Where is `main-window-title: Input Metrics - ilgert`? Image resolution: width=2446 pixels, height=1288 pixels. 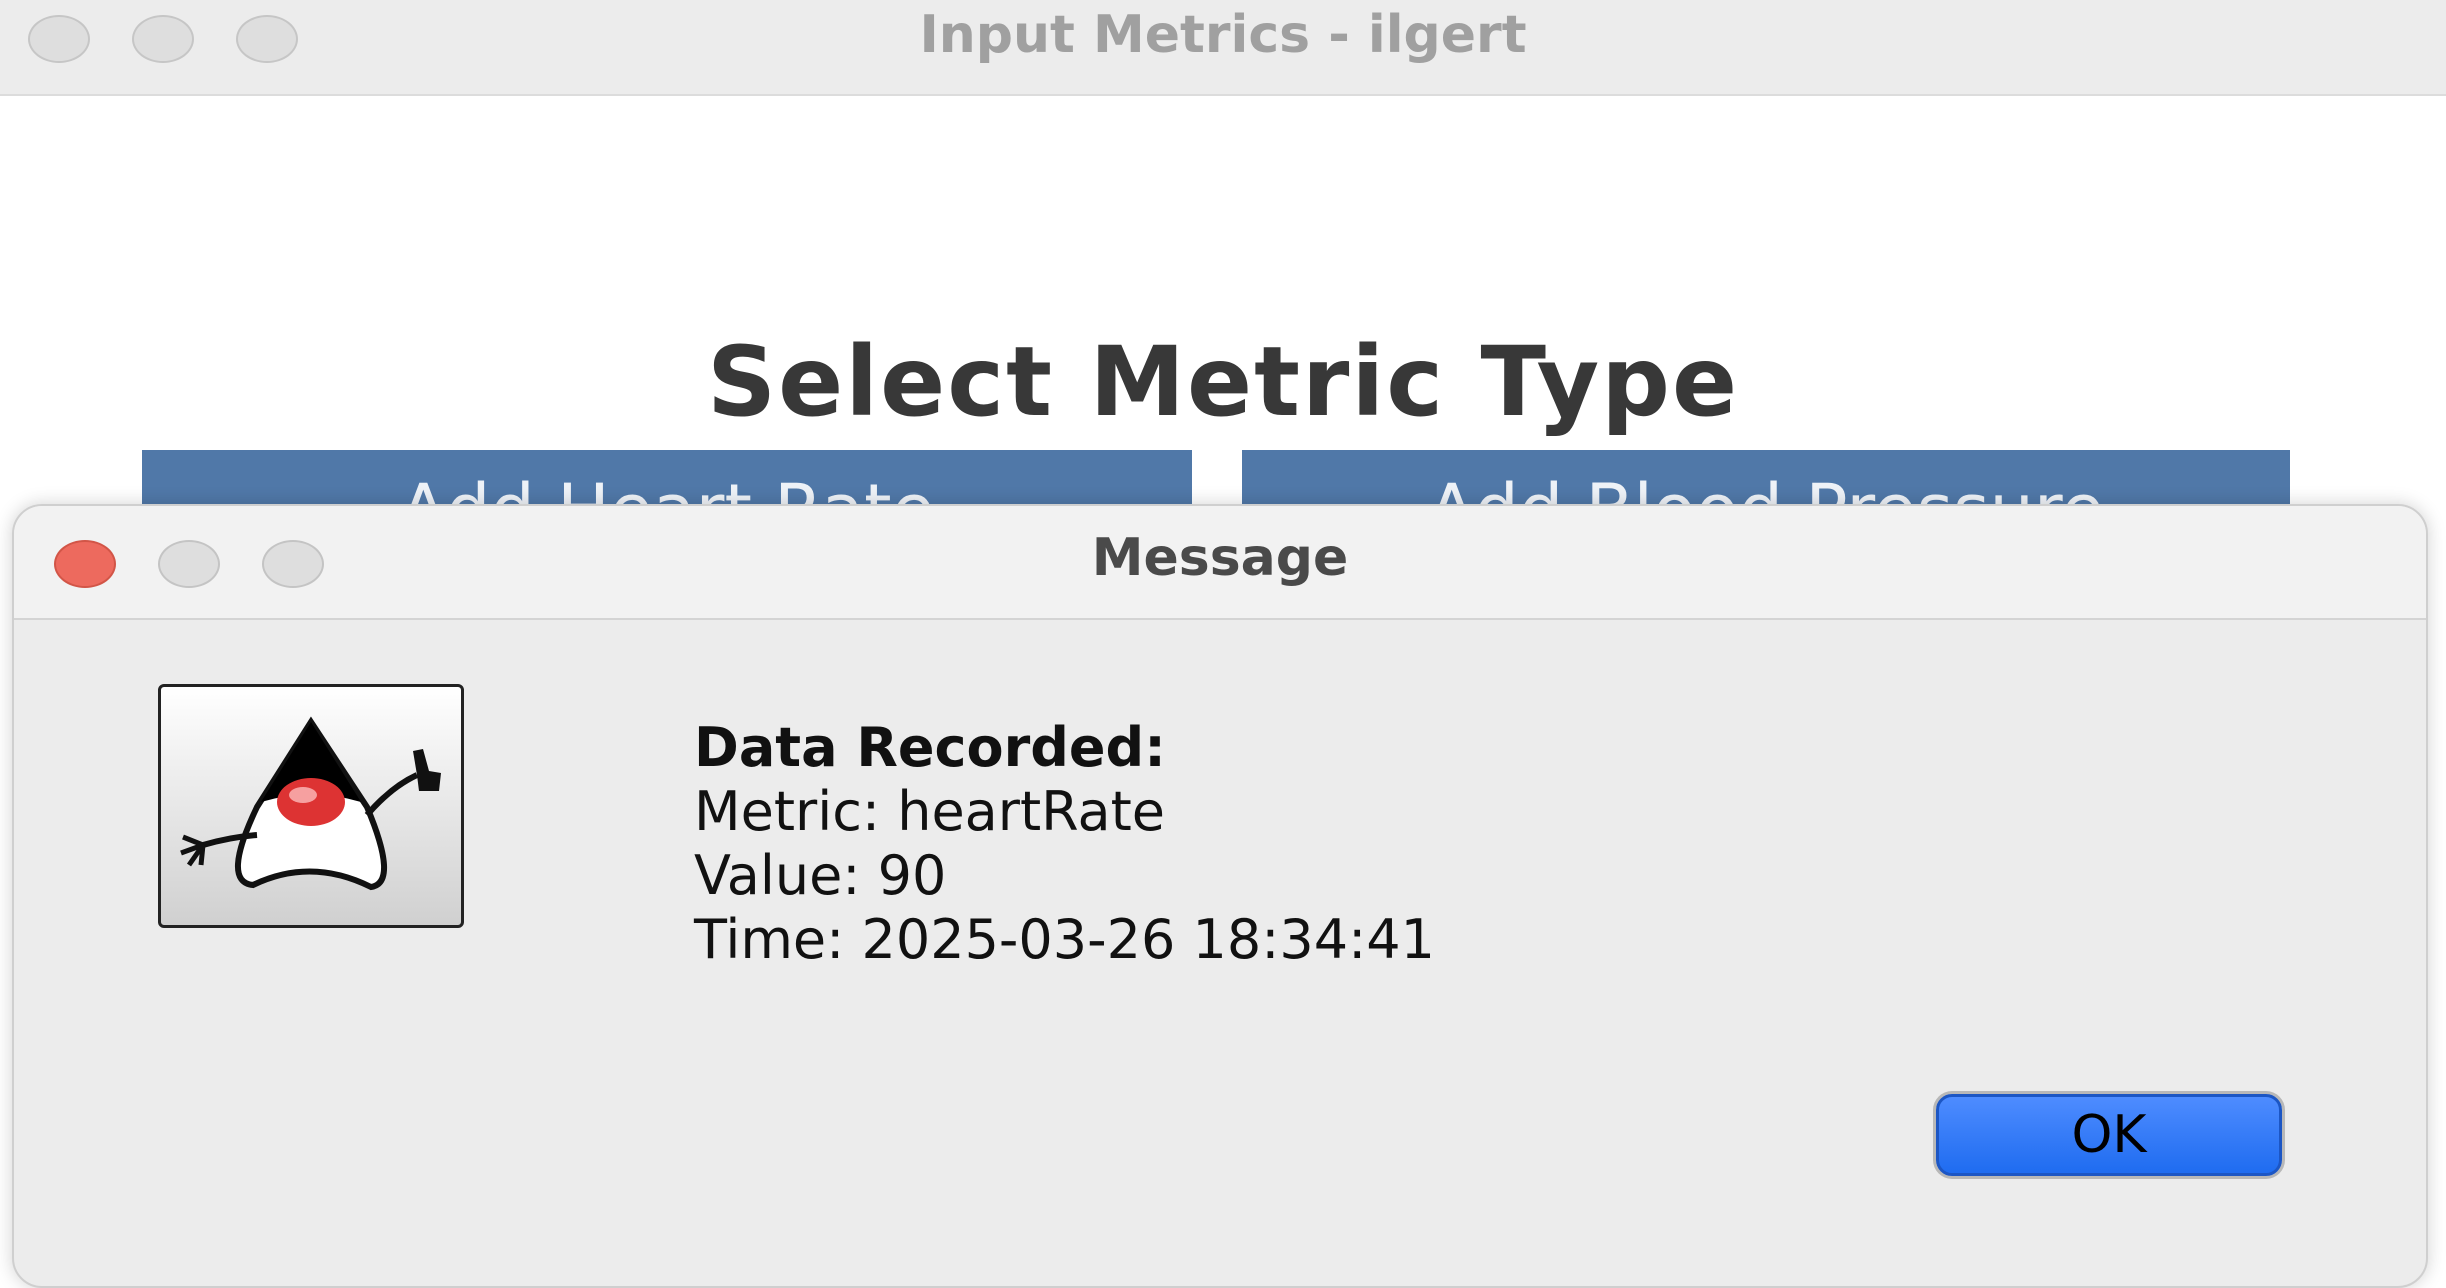 main-window-title: Input Metrics - ilgert is located at coordinates (1223, 35).